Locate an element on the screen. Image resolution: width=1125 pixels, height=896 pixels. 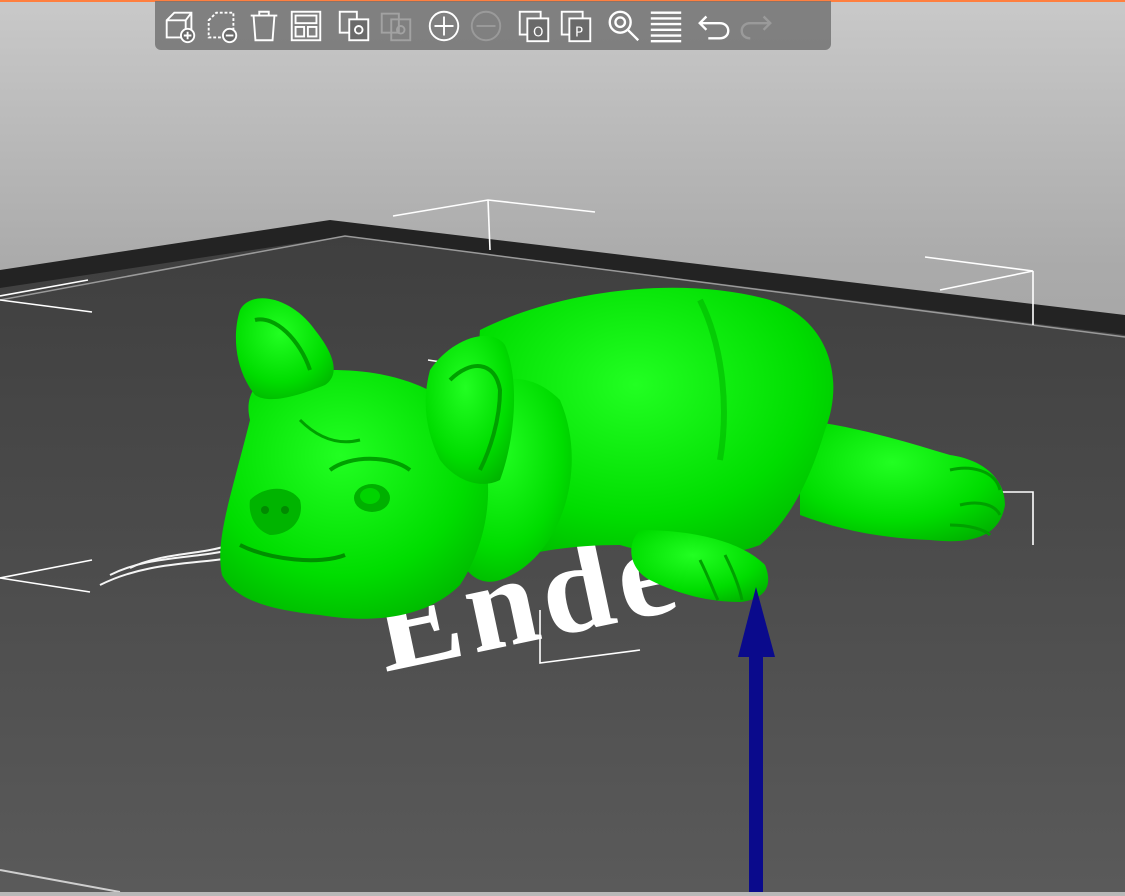
layers-editing-button is located at coordinates (666, 26).